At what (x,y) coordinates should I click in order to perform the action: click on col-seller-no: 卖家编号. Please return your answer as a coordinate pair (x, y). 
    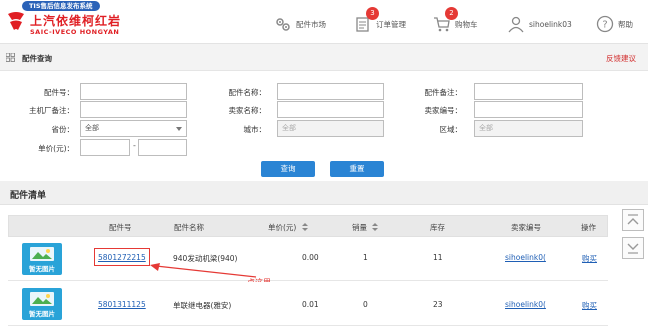
    Looking at the image, I should click on (526, 227).